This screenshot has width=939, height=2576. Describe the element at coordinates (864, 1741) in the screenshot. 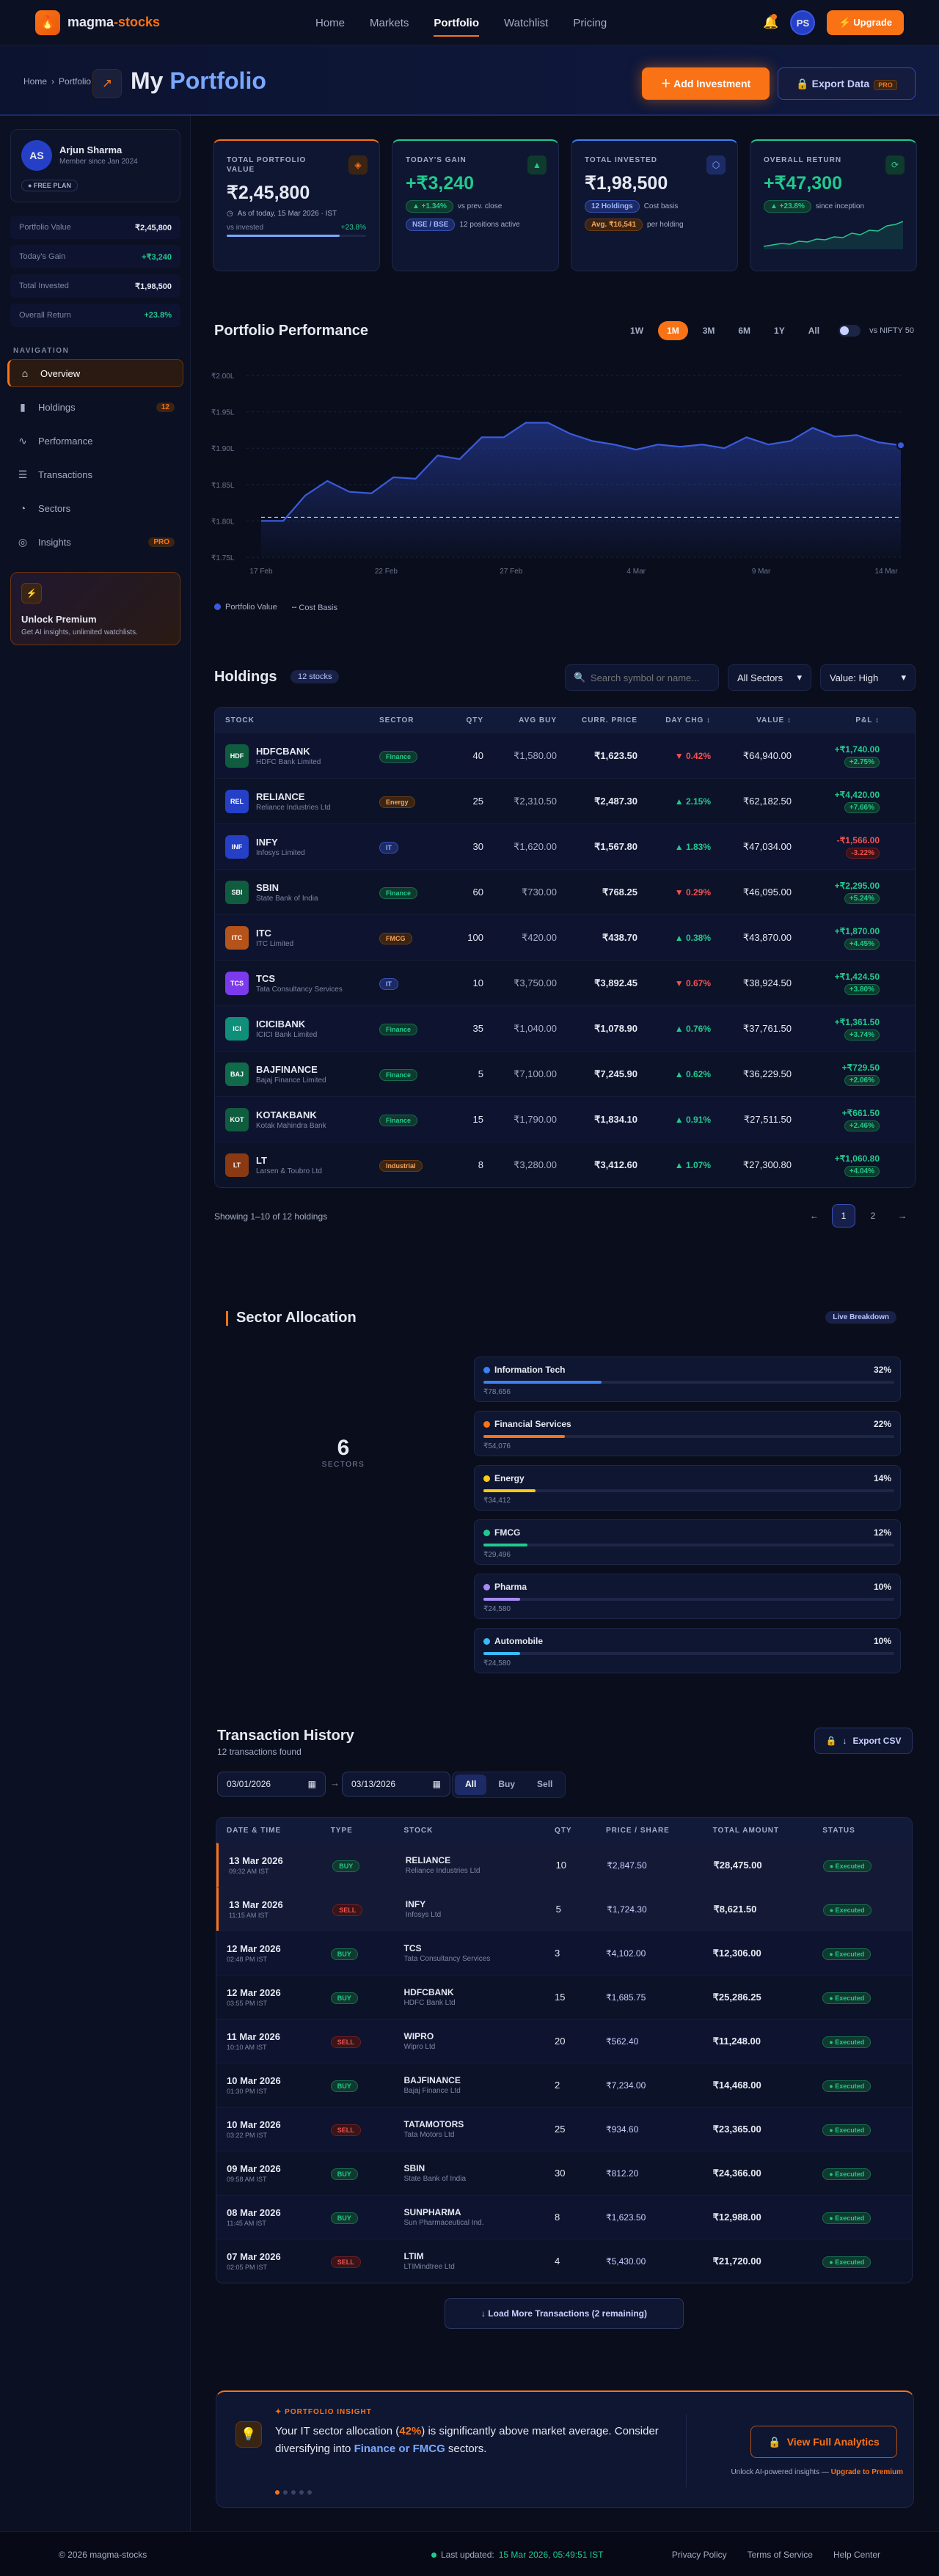

I see `export-csv-button: 🔒 ↓ Export CSV` at that location.